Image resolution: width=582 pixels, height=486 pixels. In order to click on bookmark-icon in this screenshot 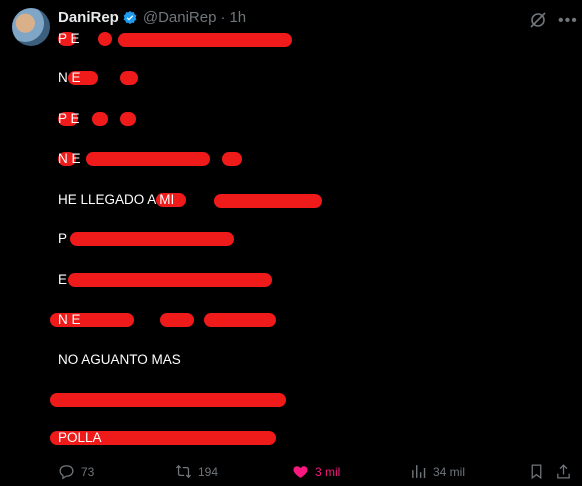, I will do `click(536, 471)`.